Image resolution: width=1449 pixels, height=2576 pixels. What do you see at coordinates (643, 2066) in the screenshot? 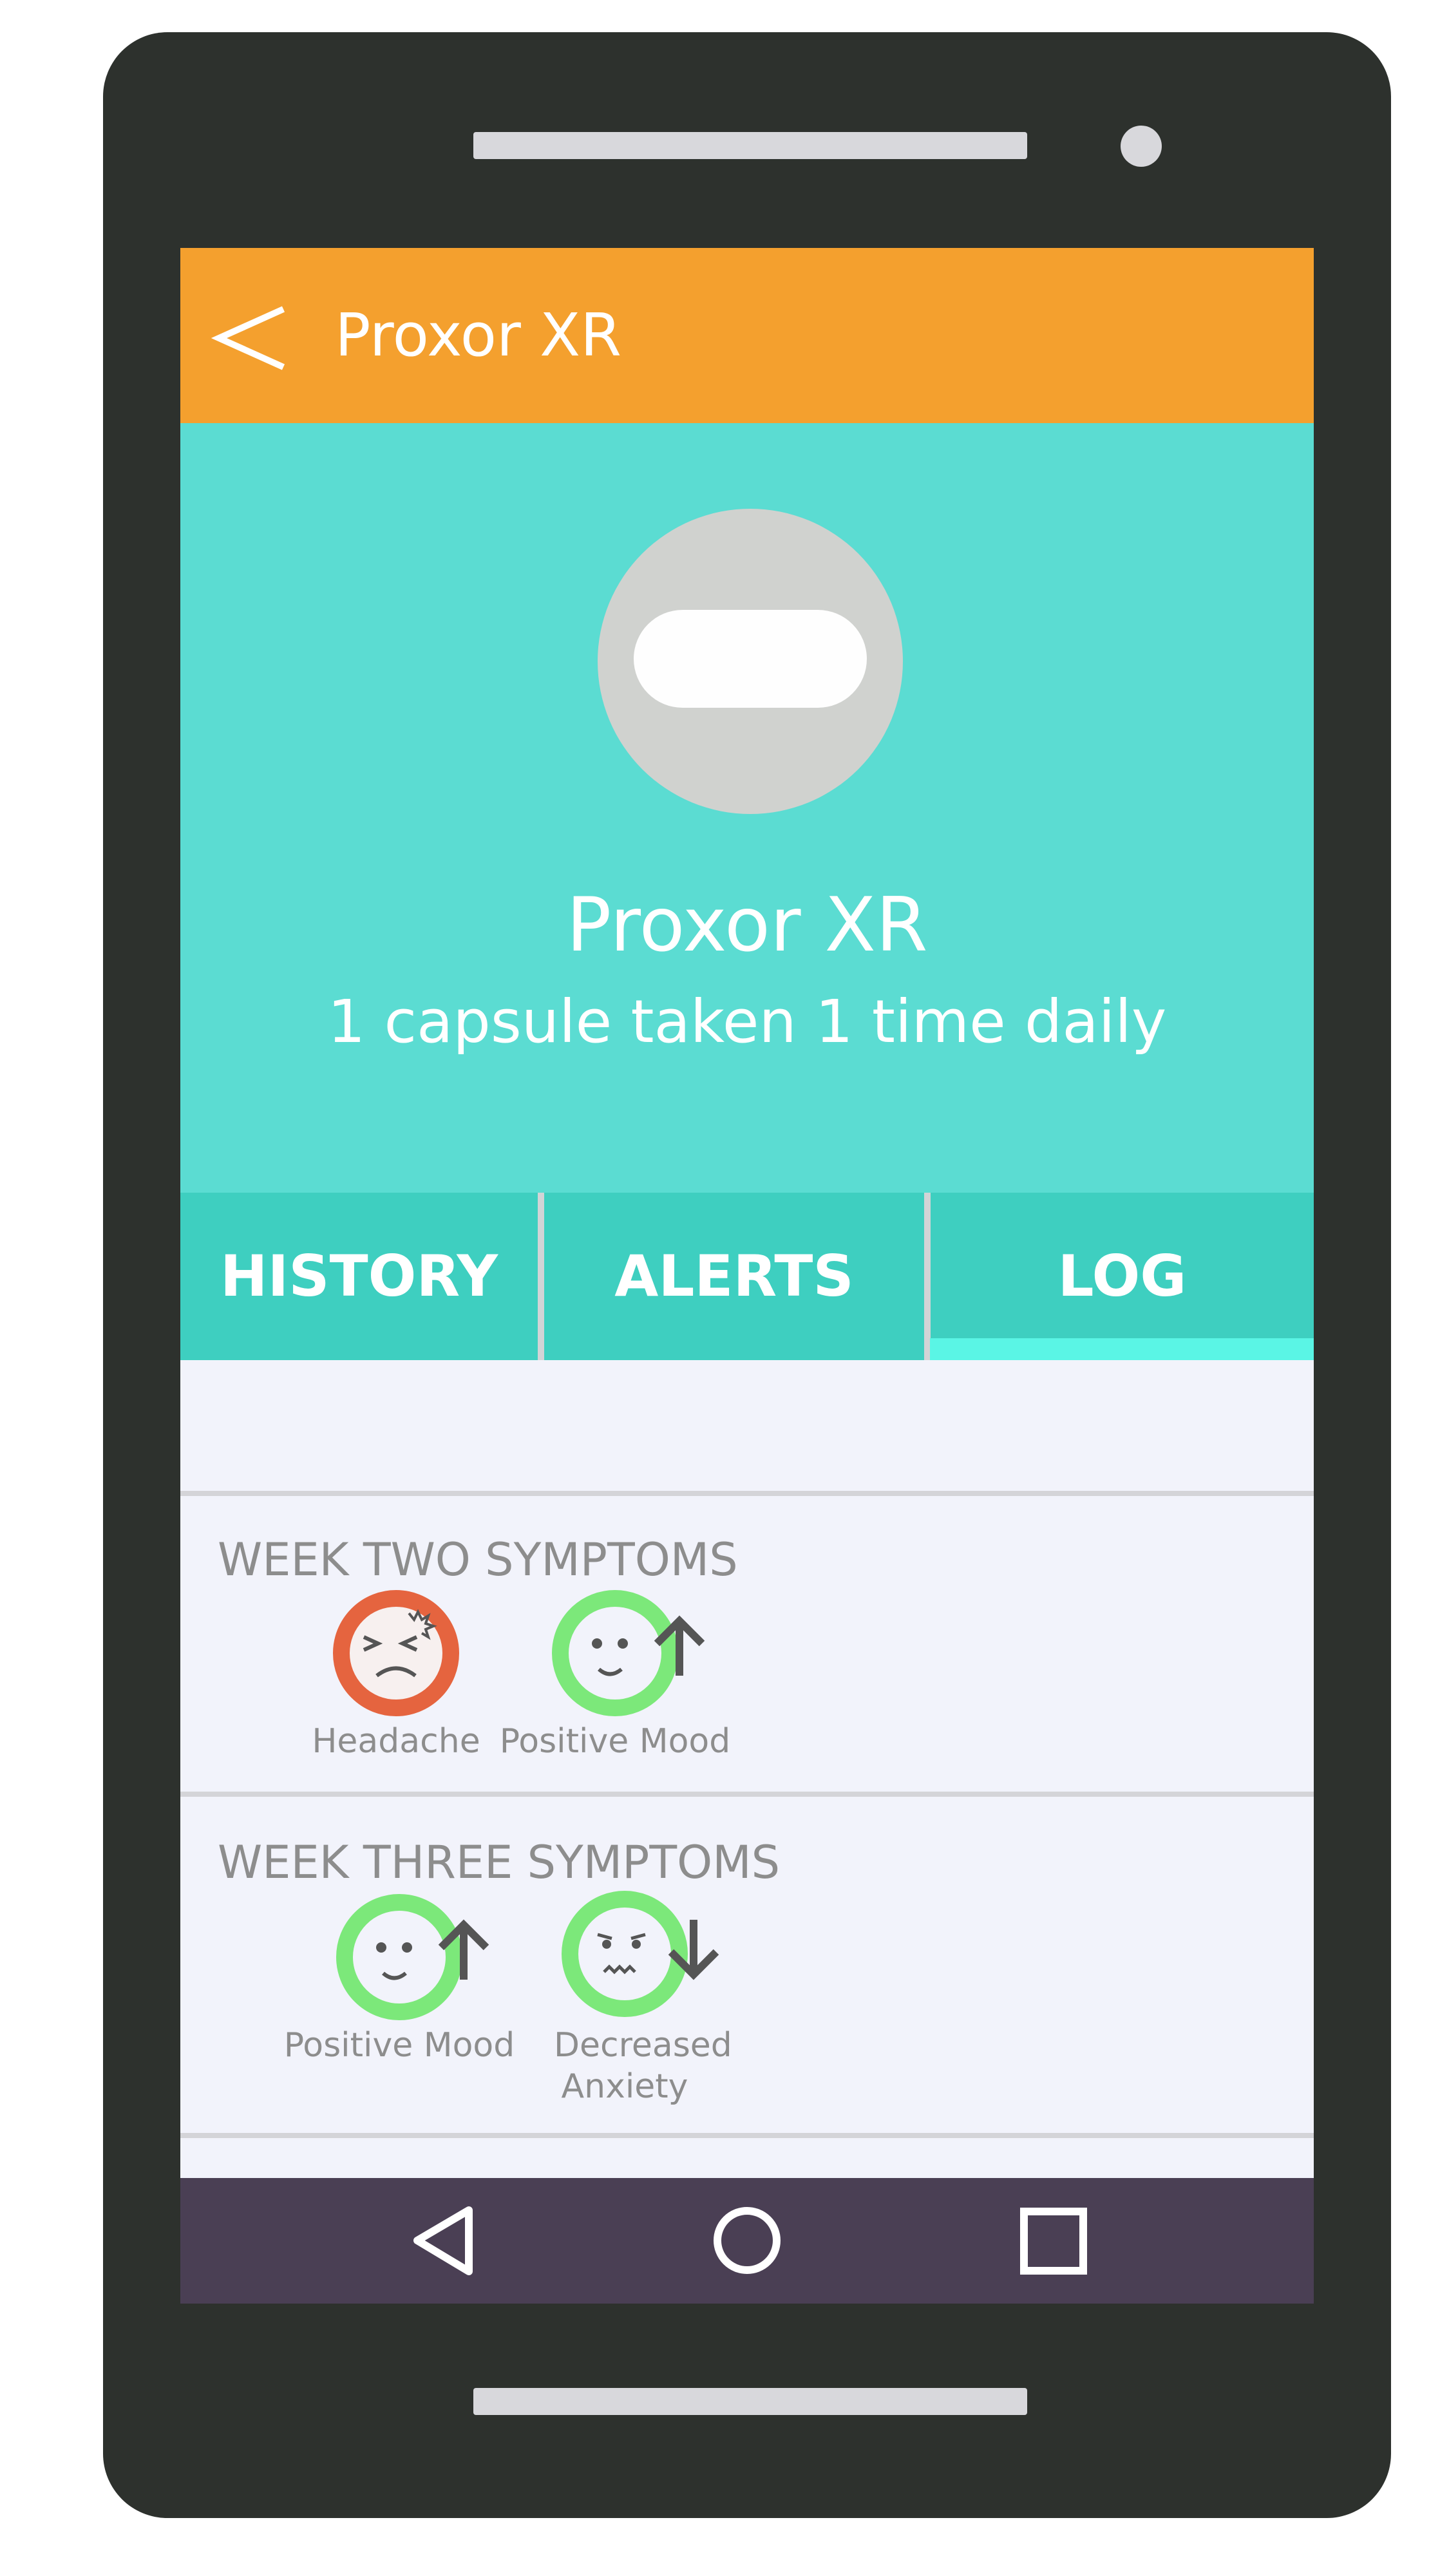
I see `symptom-label: Decreased Anxiety` at bounding box center [643, 2066].